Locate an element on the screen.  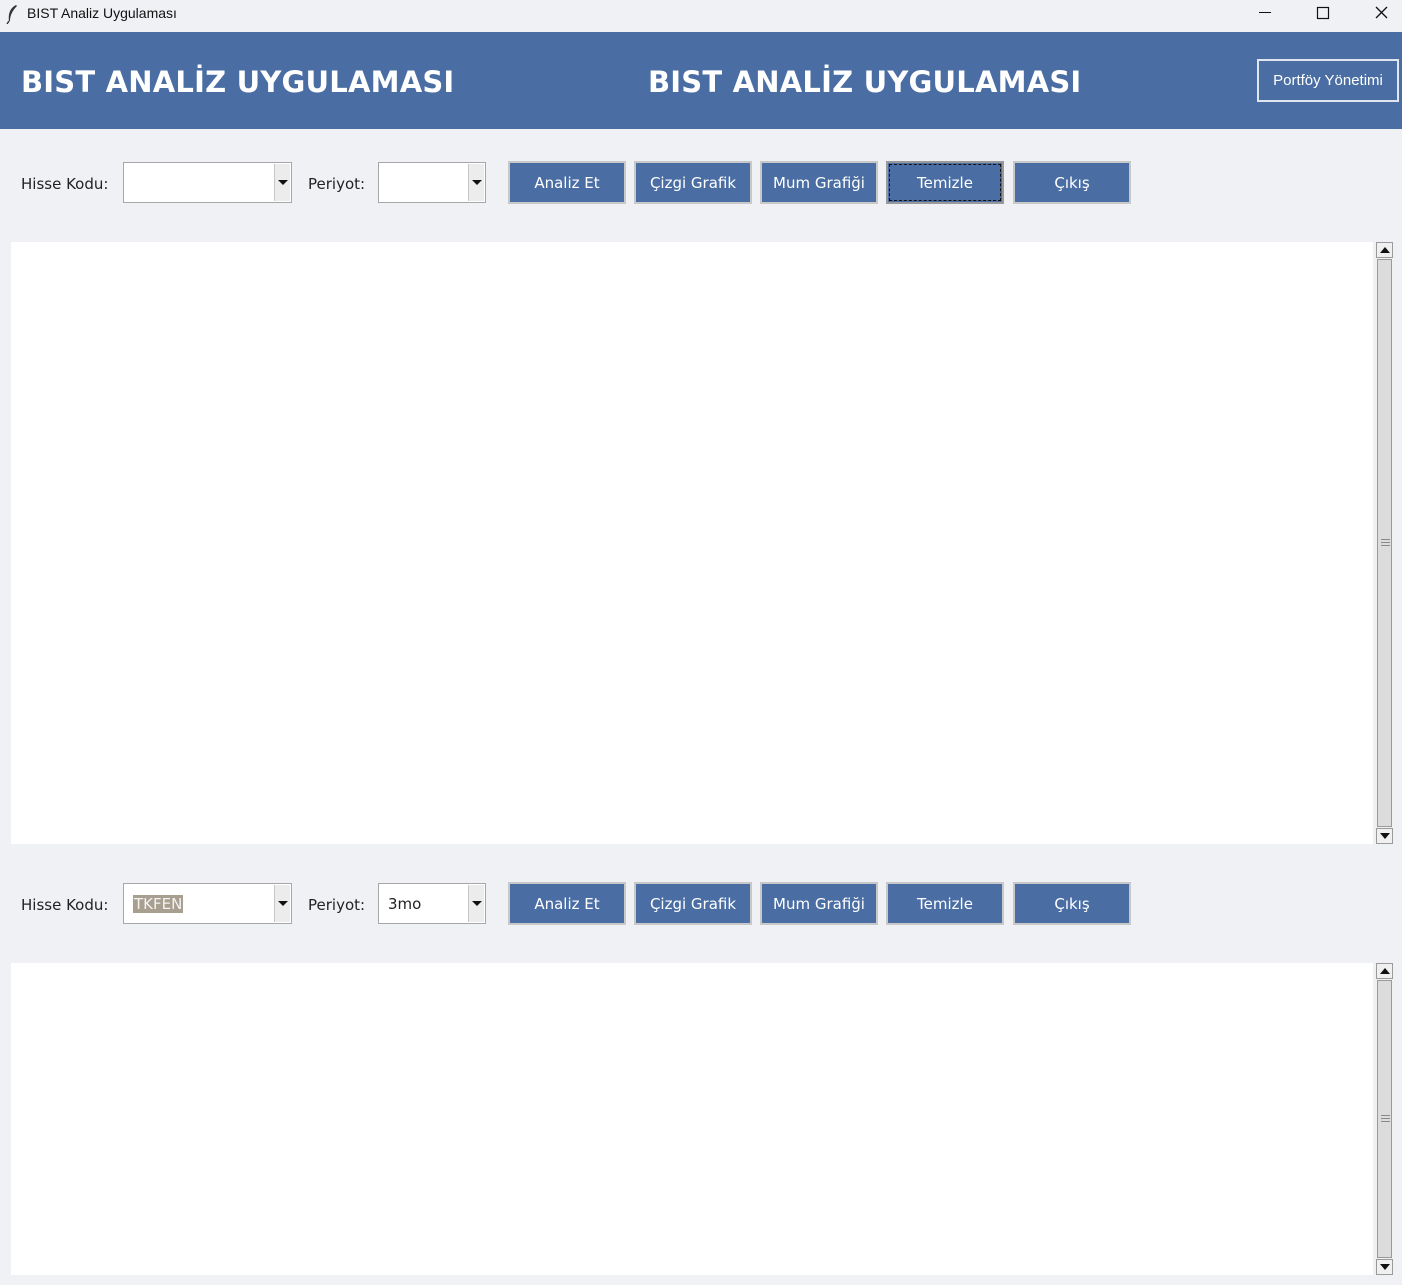
minimize-button is located at coordinates (1265, 14).